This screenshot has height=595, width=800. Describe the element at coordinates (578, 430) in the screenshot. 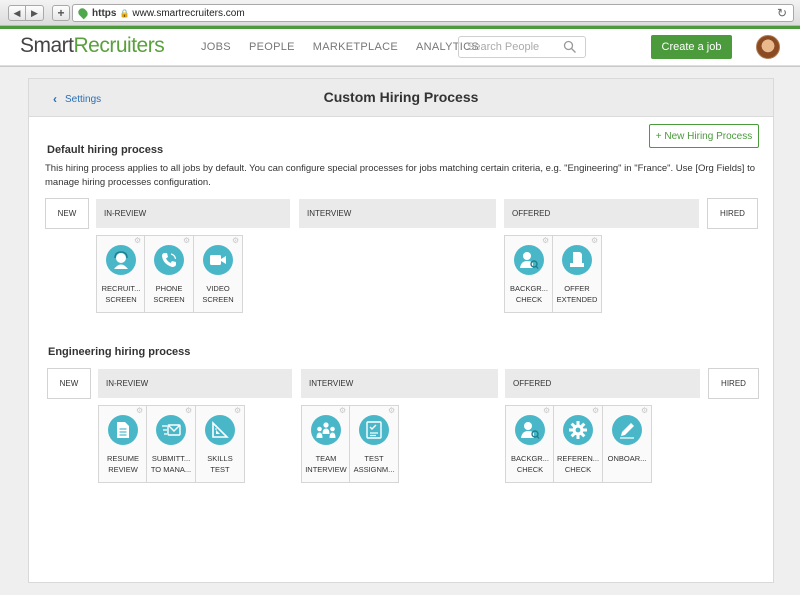

I see `reference-check-icon` at that location.